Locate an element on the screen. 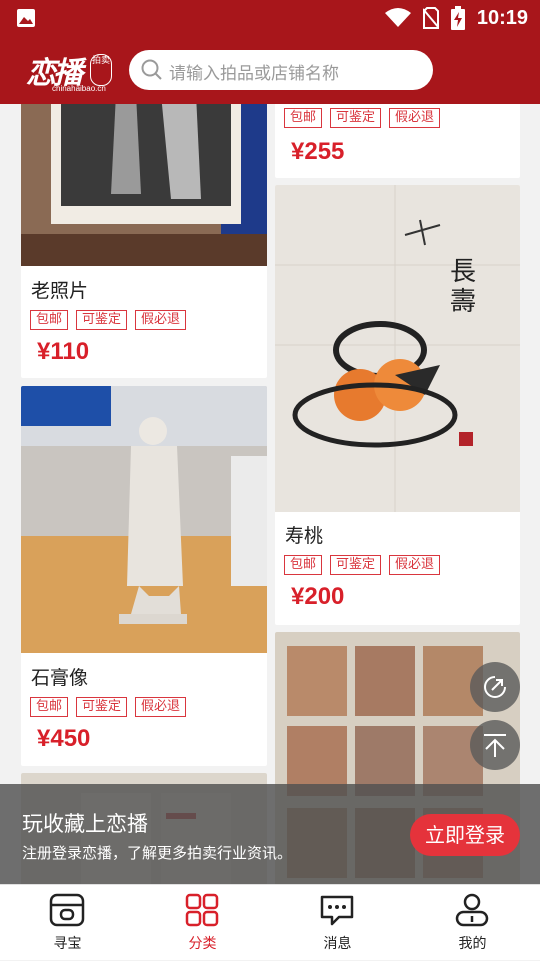 Image resolution: width=540 pixels, height=961 pixels. svg-text: 壽 is located at coordinates (463, 302).